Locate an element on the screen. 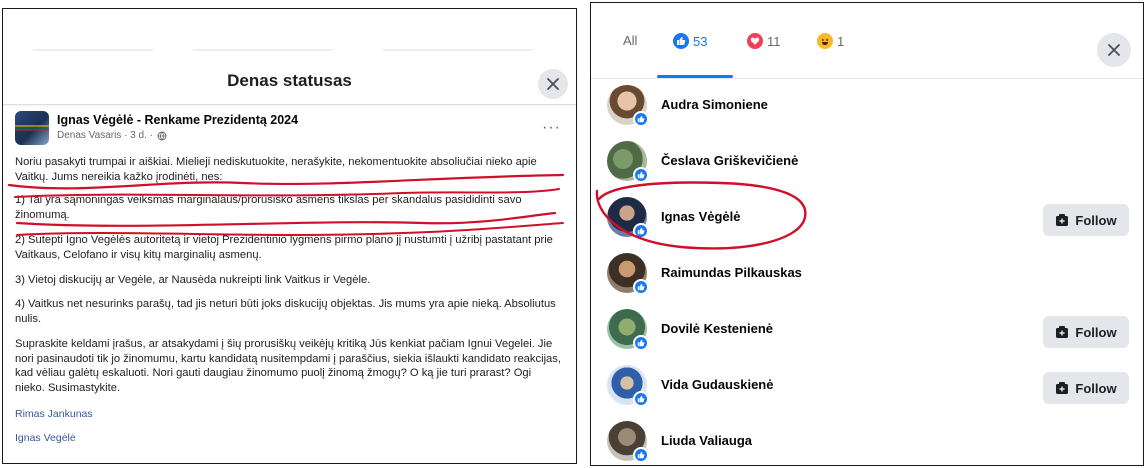  list-item: Ignas Vėgėlė Follow is located at coordinates (867, 215).